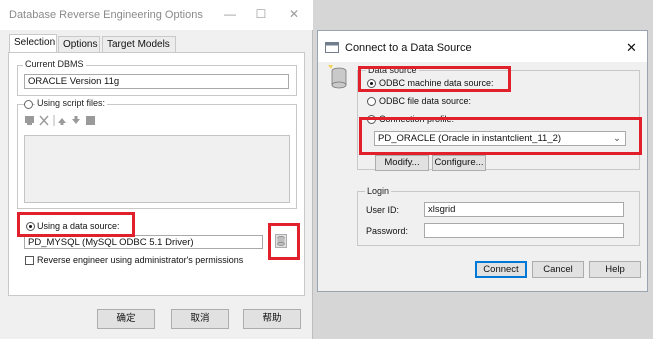  What do you see at coordinates (615, 269) in the screenshot?
I see `help-button: Help` at bounding box center [615, 269].